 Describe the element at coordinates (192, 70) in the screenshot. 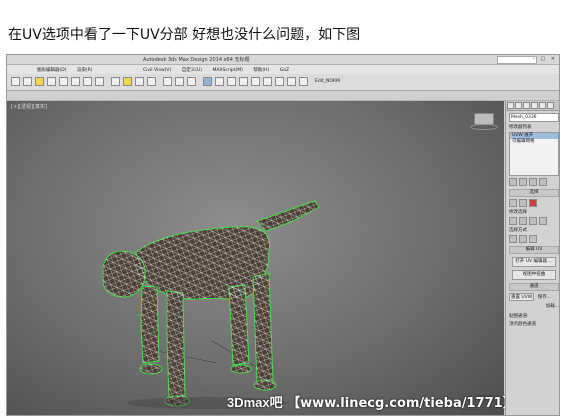

I see `menu-item: 自定义(U)` at that location.